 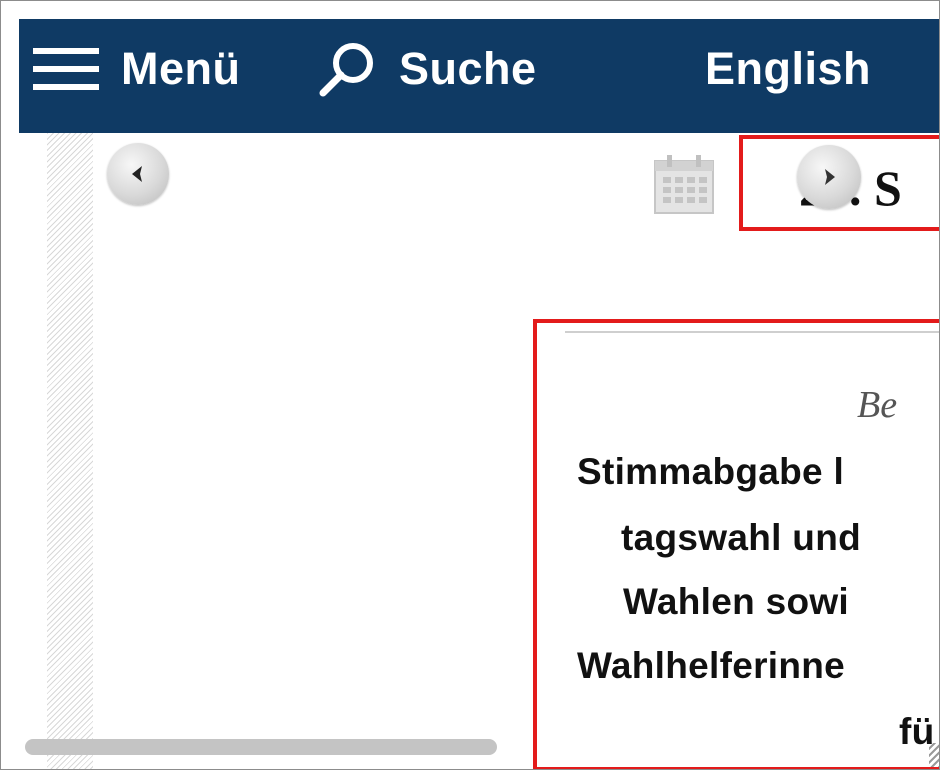 What do you see at coordinates (346, 70) in the screenshot?
I see `search-icon` at bounding box center [346, 70].